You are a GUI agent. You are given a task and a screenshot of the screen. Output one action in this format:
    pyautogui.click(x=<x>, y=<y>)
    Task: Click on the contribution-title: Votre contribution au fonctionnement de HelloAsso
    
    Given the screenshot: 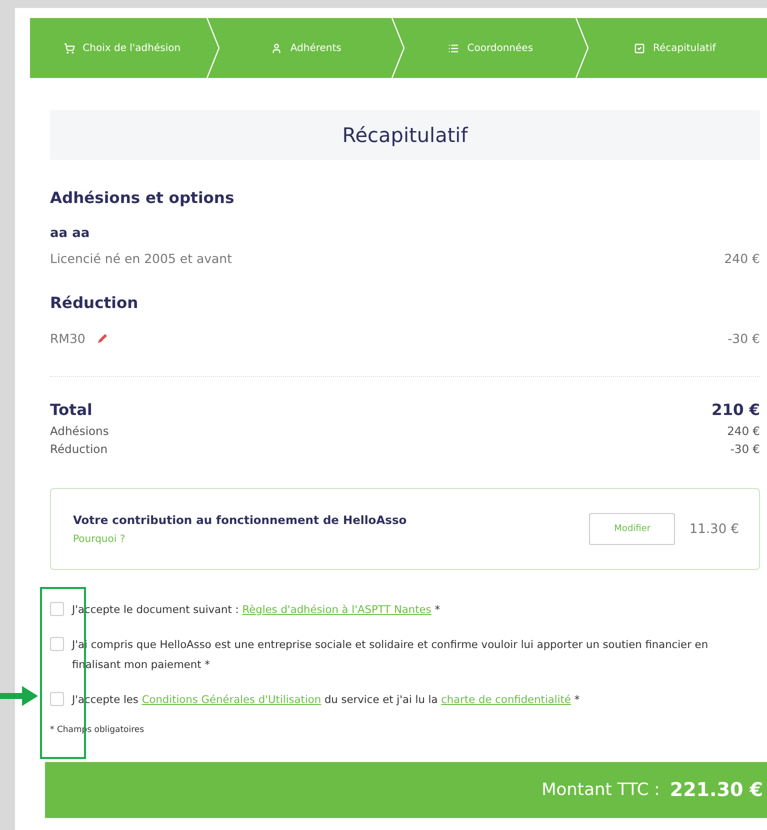 What is the action you would take?
    pyautogui.click(x=240, y=519)
    